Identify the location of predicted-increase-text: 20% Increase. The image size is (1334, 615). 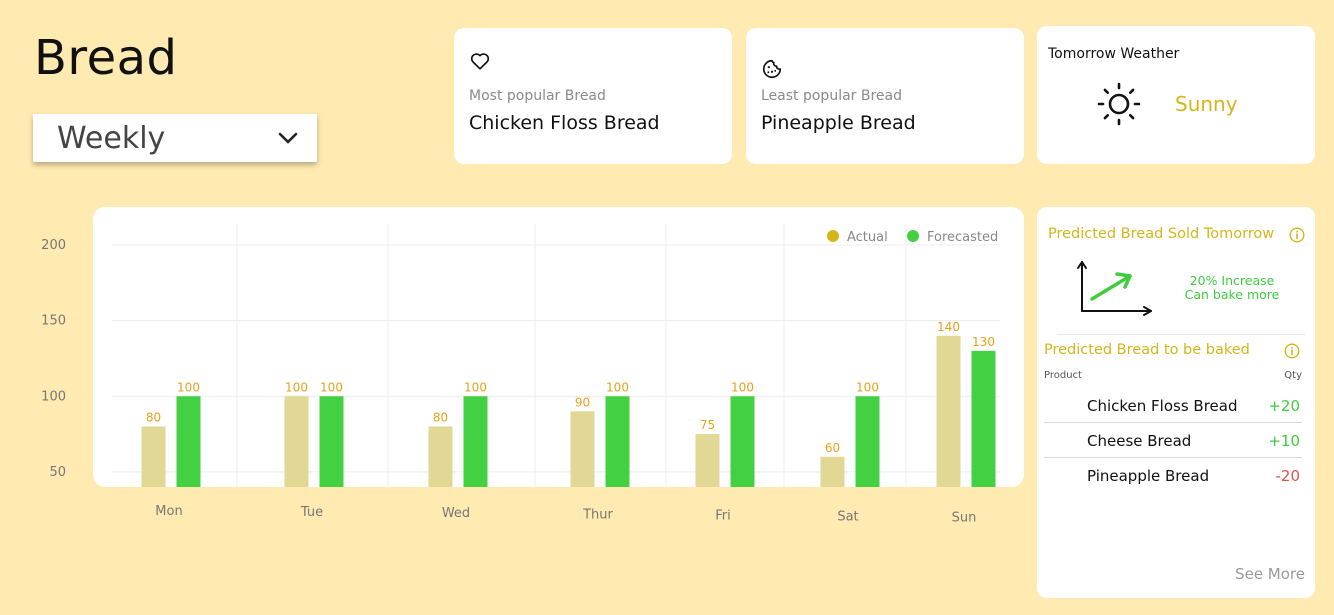
(1232, 280).